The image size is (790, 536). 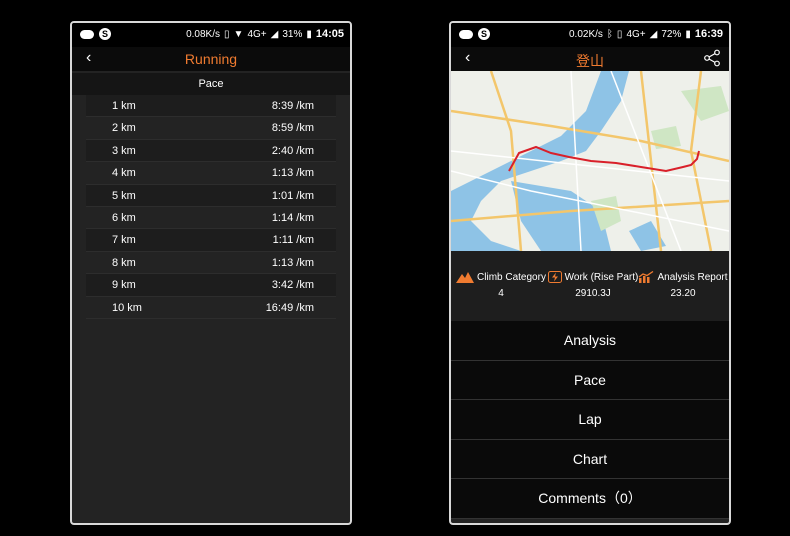 I want to click on lightning-icon, so click(x=554, y=277).